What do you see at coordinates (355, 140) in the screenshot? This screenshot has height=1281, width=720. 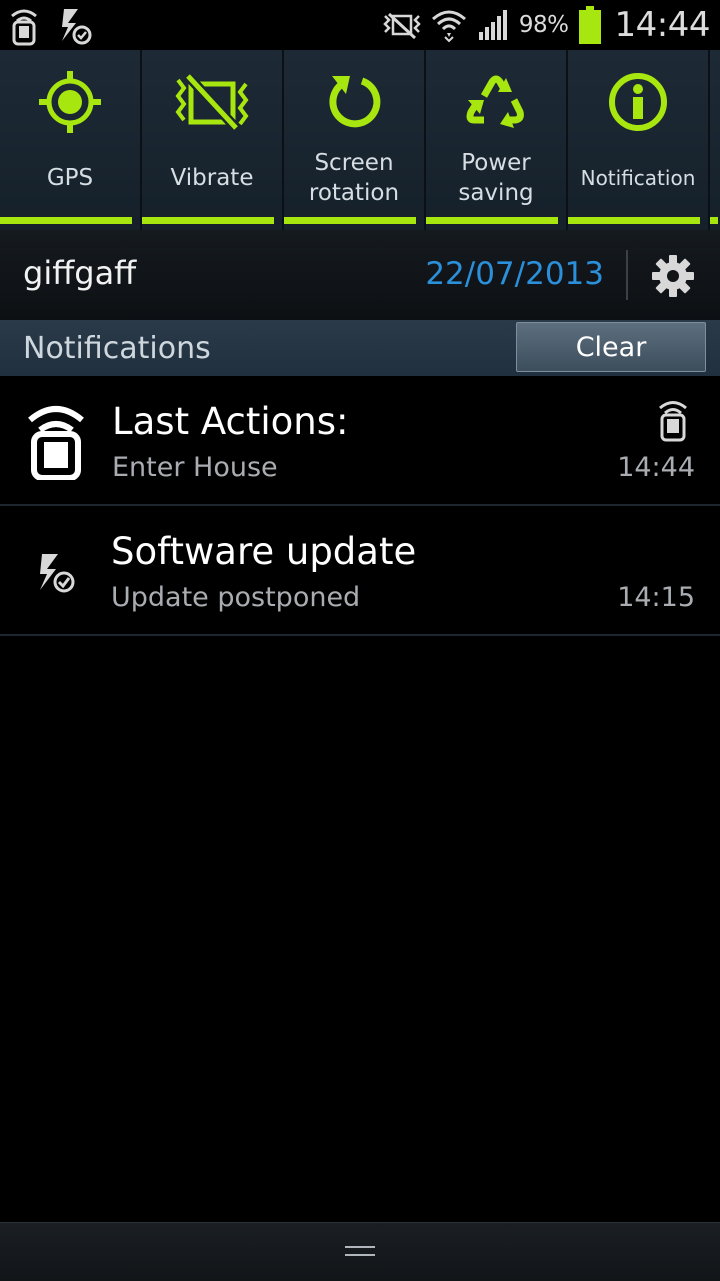 I see `screen-rotation-toggle: Screen rotation` at bounding box center [355, 140].